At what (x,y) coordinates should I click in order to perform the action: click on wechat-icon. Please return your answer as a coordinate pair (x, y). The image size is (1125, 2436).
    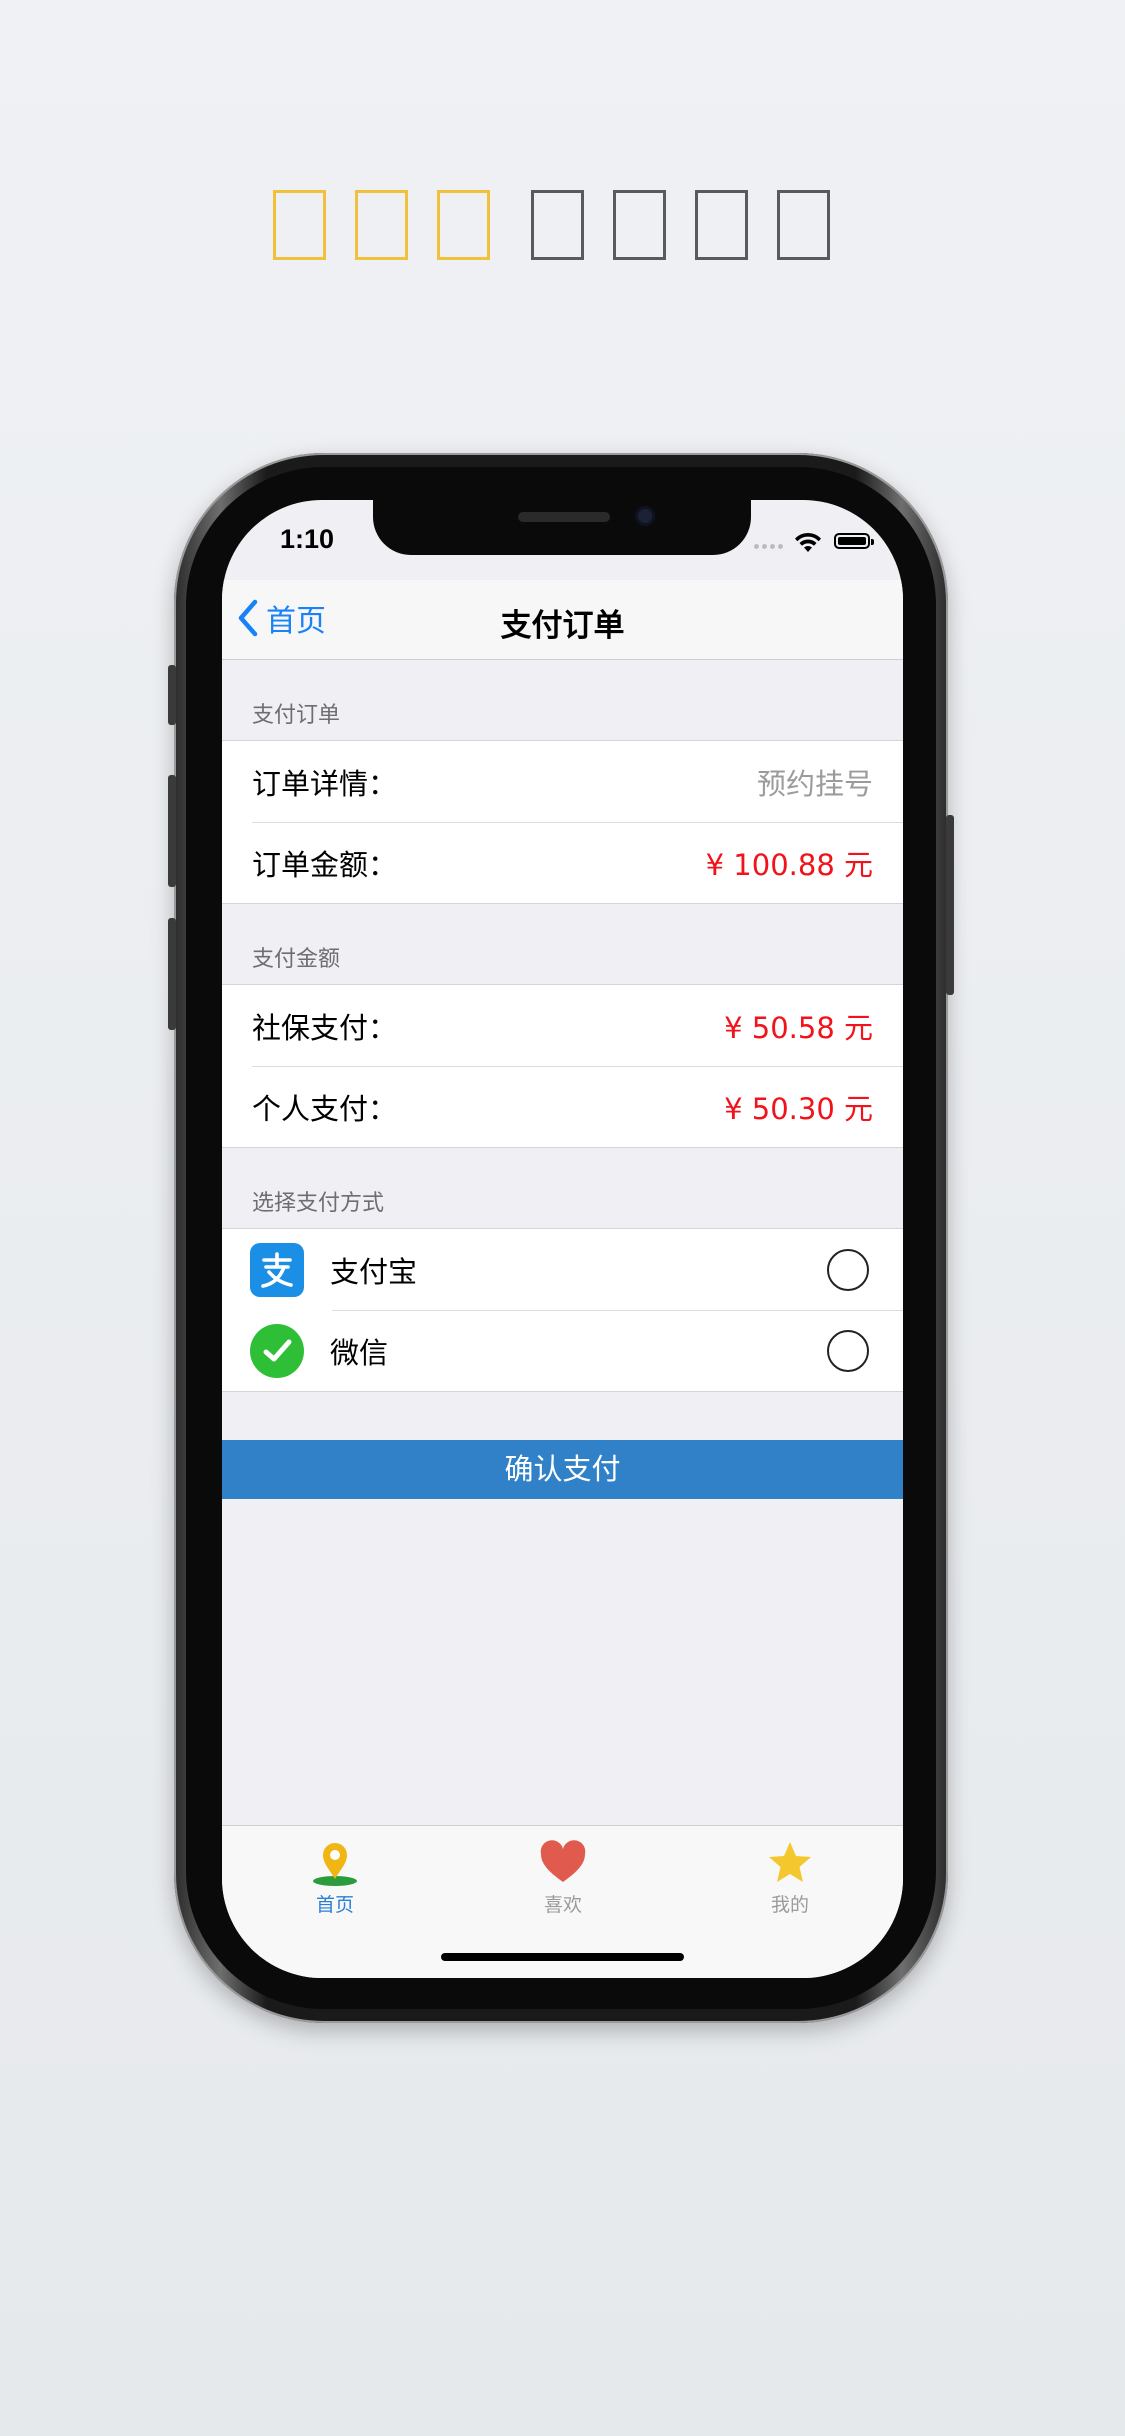
    Looking at the image, I should click on (277, 1350).